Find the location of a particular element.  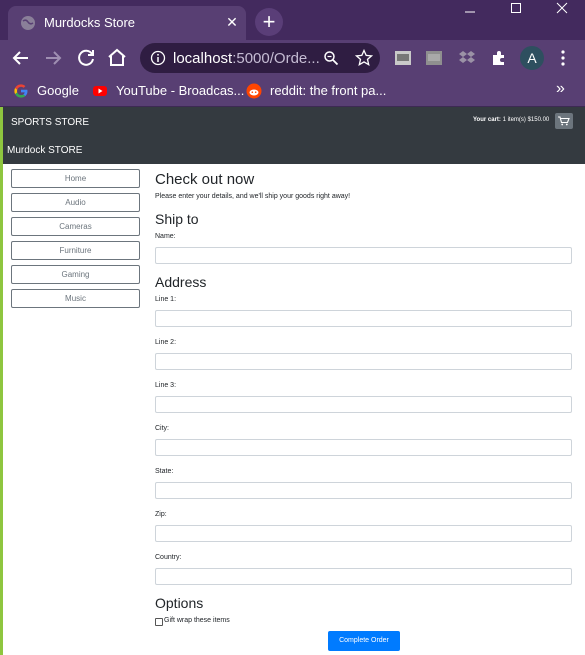

zoom-icon is located at coordinates (331, 58).